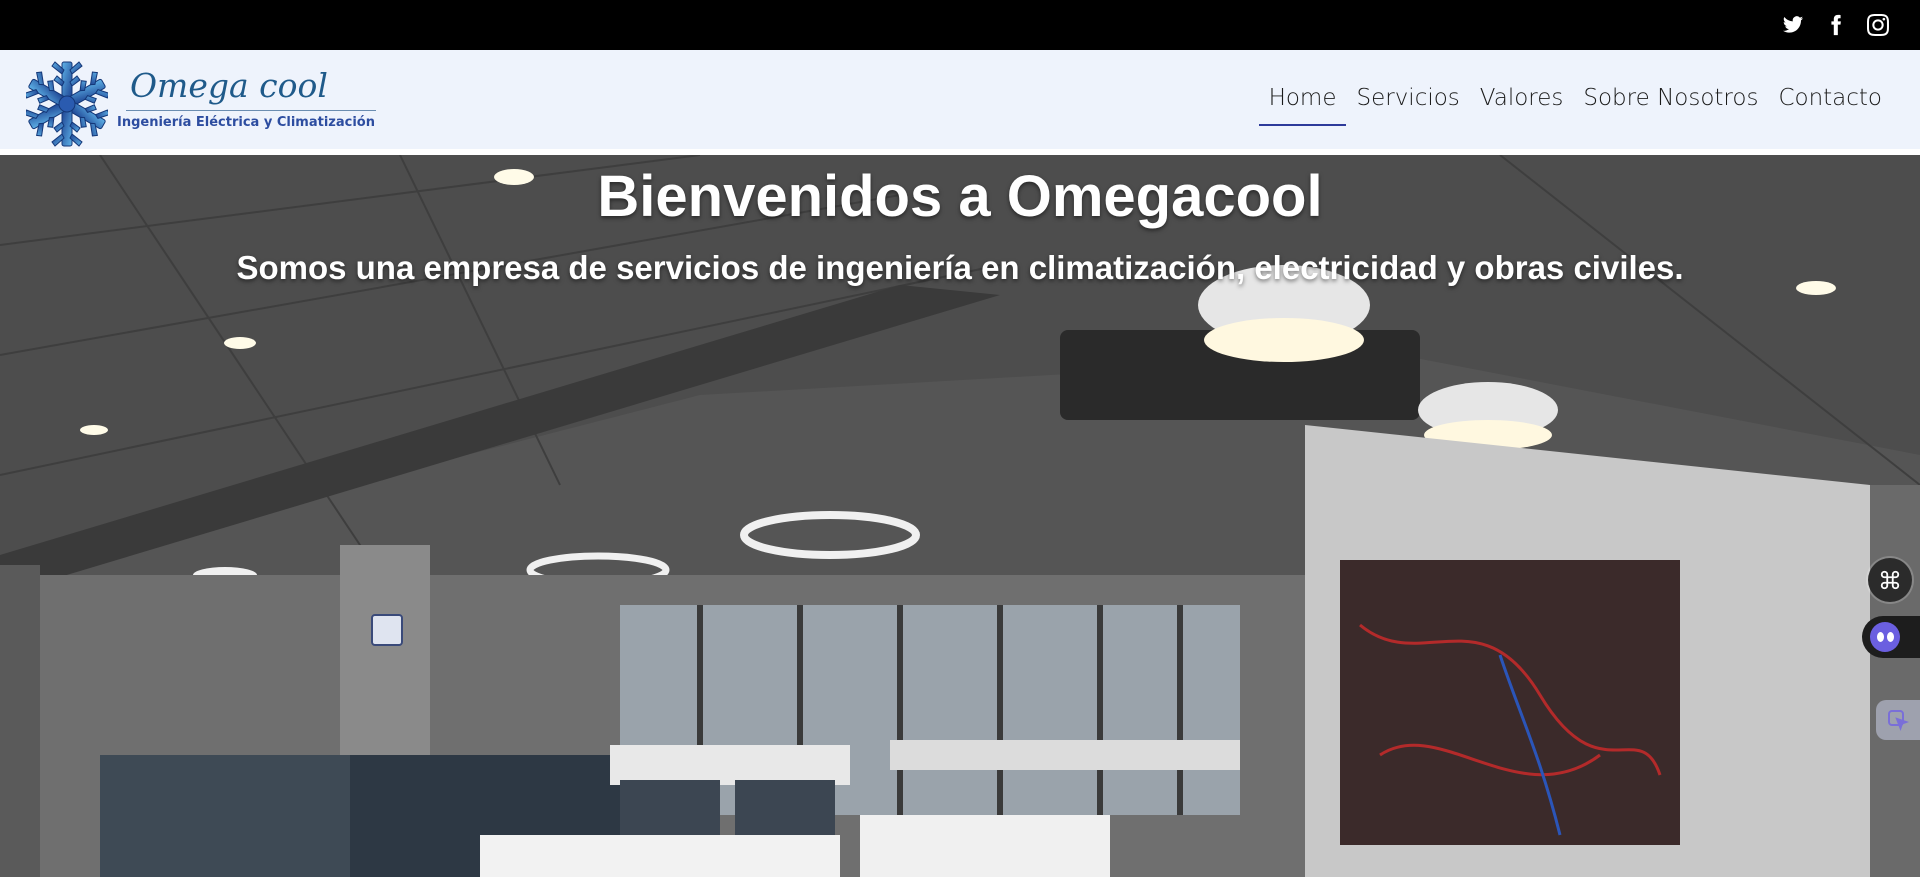 This screenshot has width=1920, height=877. I want to click on command-icon, so click(1890, 580).